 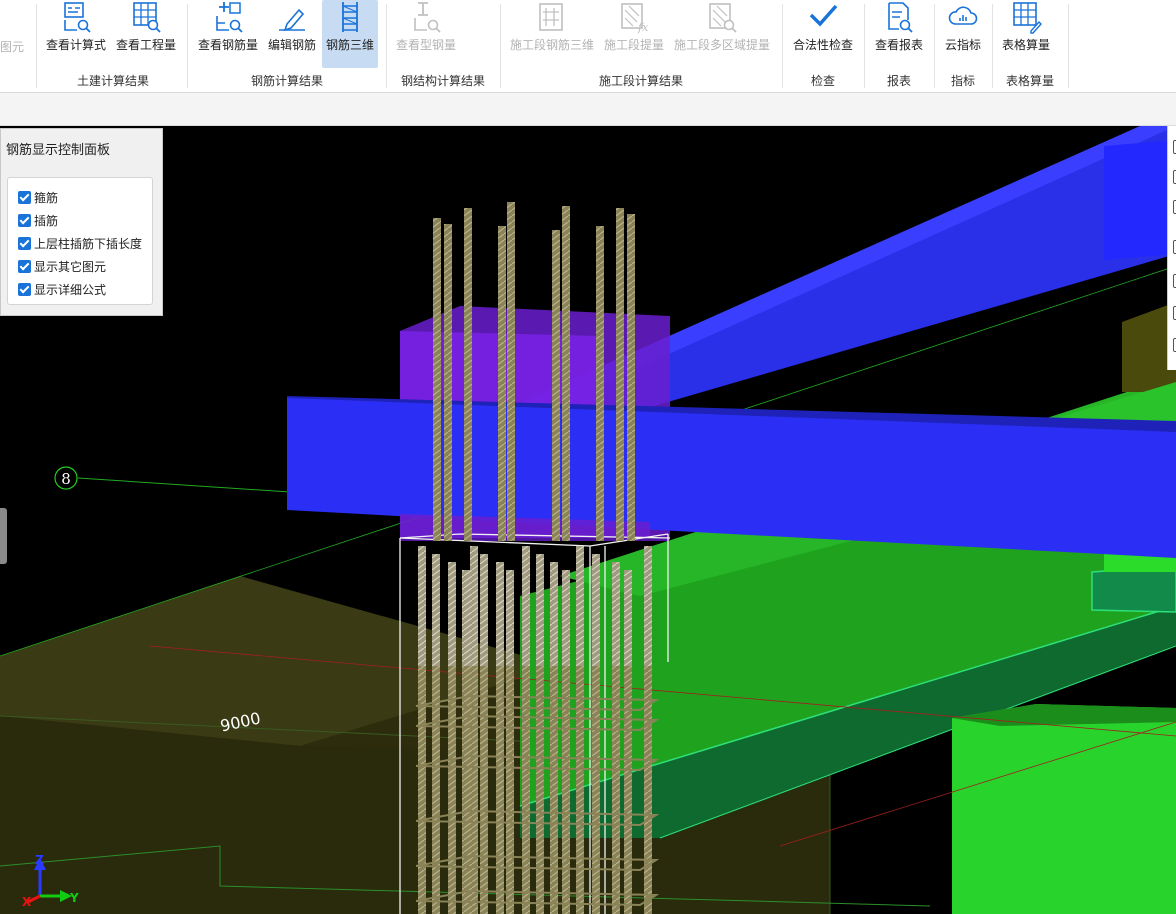 I want to click on view-formula-label: 查看计算式, so click(x=75, y=45).